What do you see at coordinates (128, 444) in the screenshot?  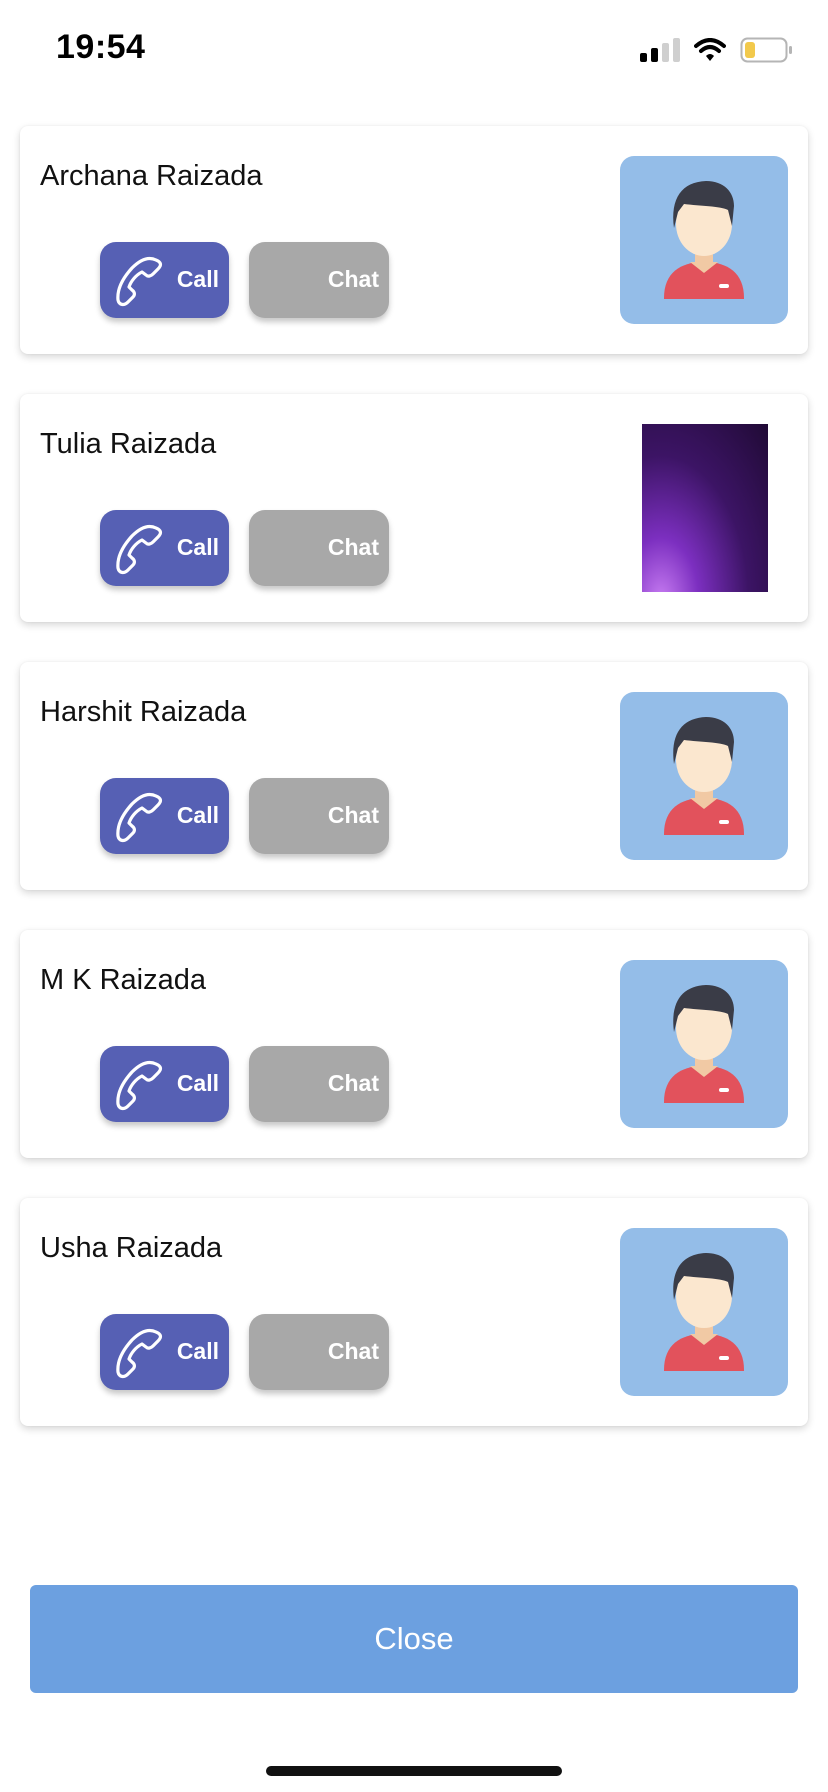 I see `contact-name: Tulia Raizada` at bounding box center [128, 444].